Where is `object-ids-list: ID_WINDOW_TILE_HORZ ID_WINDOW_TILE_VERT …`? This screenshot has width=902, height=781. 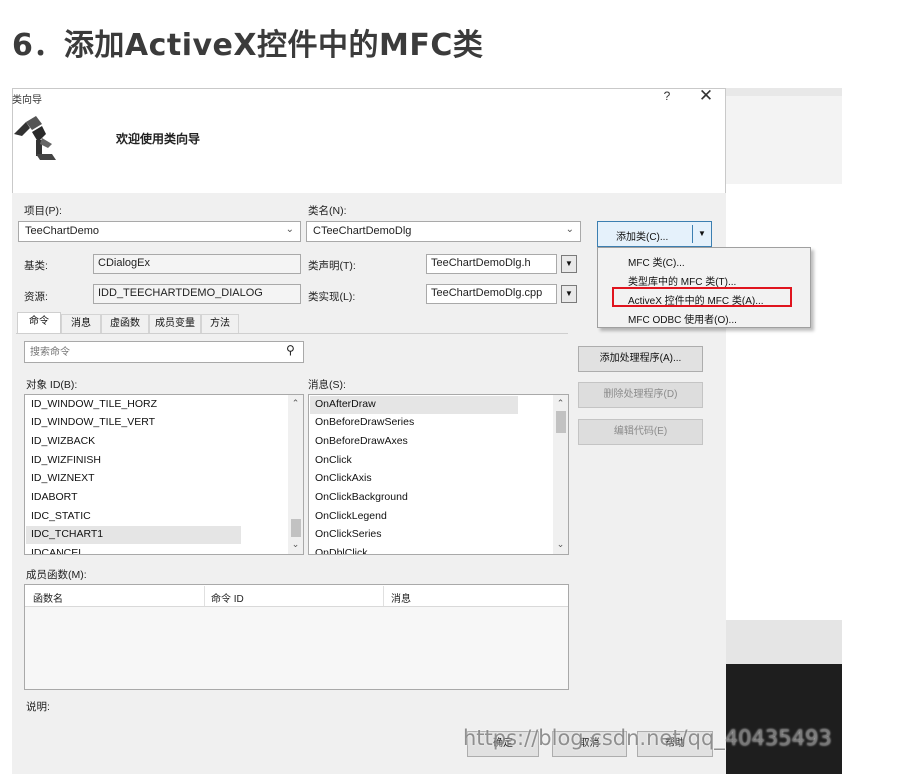
object-ids-list: ID_WINDOW_TILE_HORZ ID_WINDOW_TILE_VERT … is located at coordinates (164, 474).